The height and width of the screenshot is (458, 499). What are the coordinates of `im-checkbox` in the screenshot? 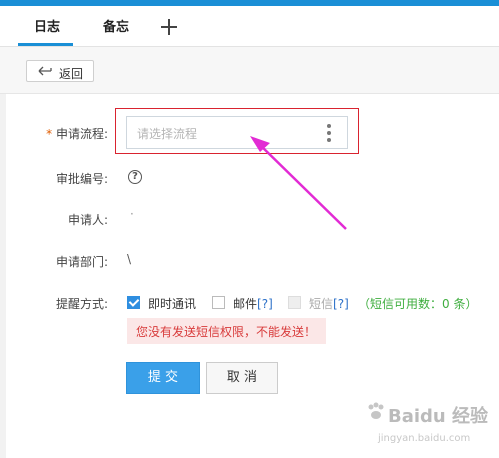 It's located at (133, 302).